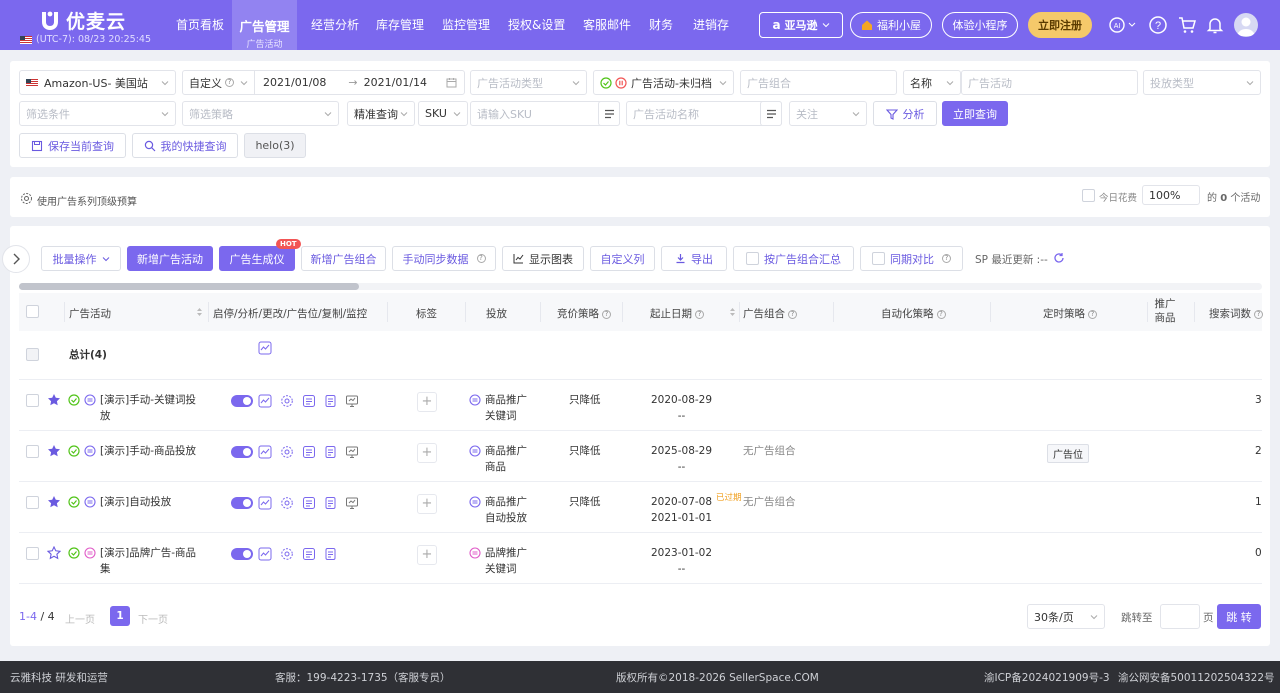  What do you see at coordinates (828, 113) in the screenshot?
I see `follow-select: 关注` at bounding box center [828, 113].